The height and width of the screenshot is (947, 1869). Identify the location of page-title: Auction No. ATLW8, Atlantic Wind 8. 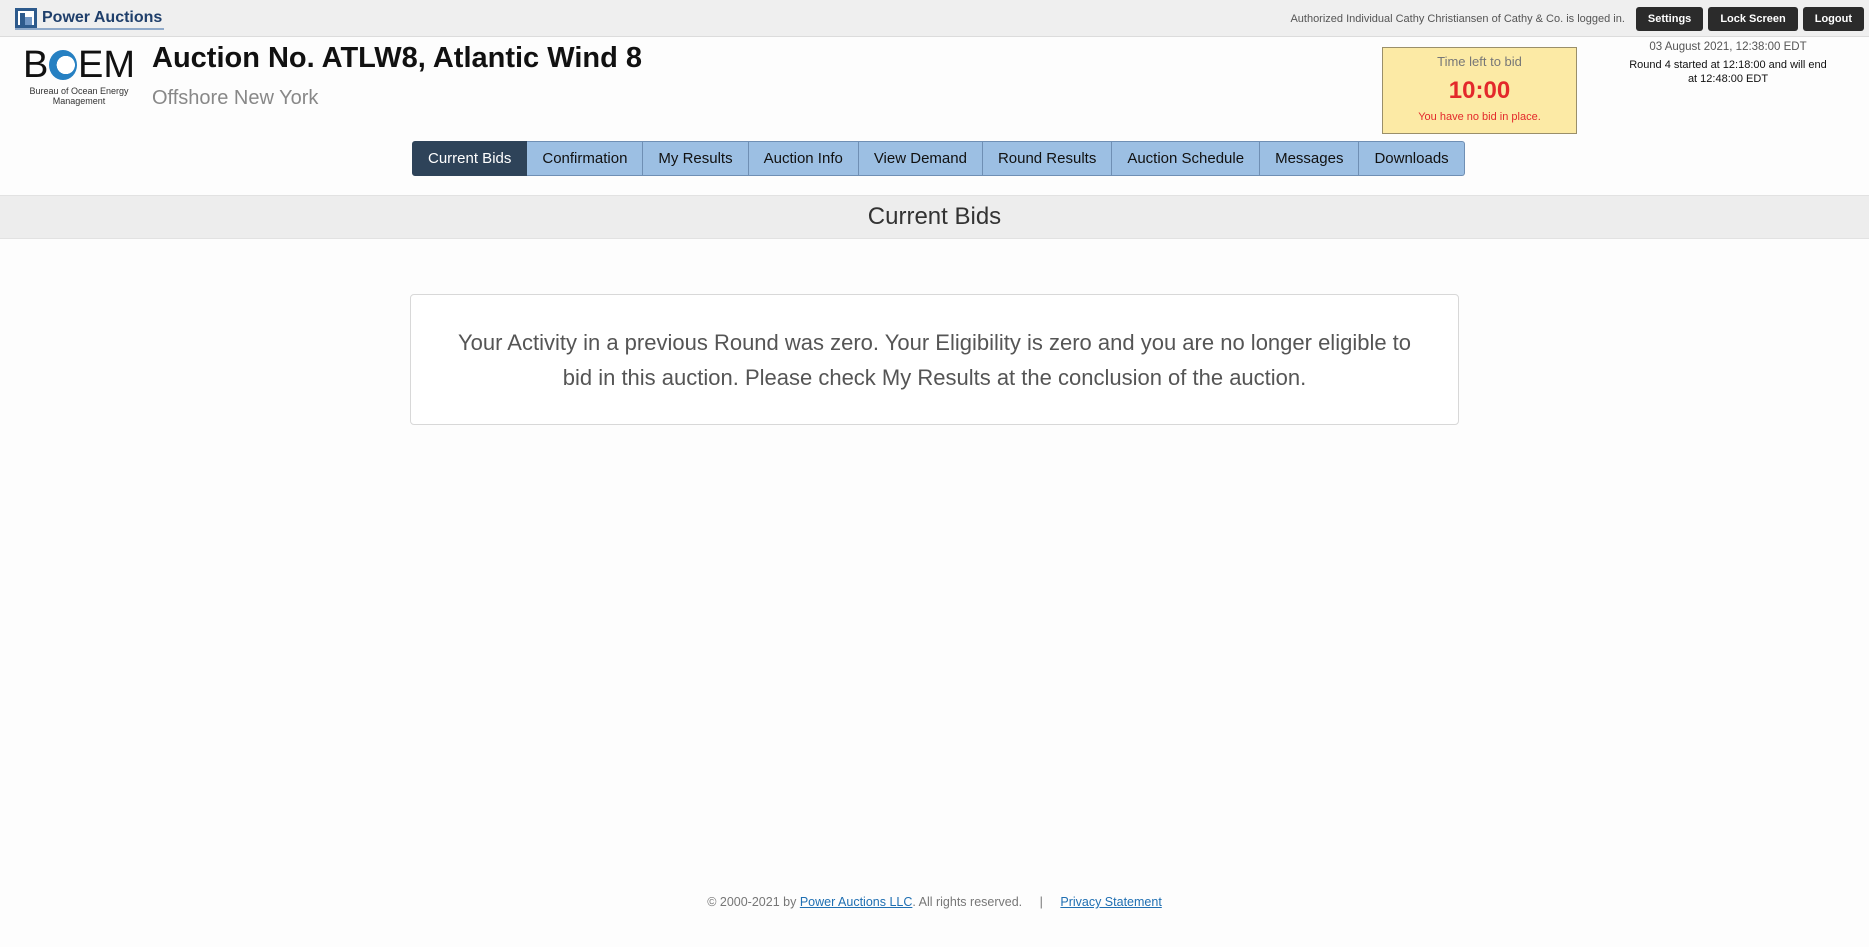
(397, 58).